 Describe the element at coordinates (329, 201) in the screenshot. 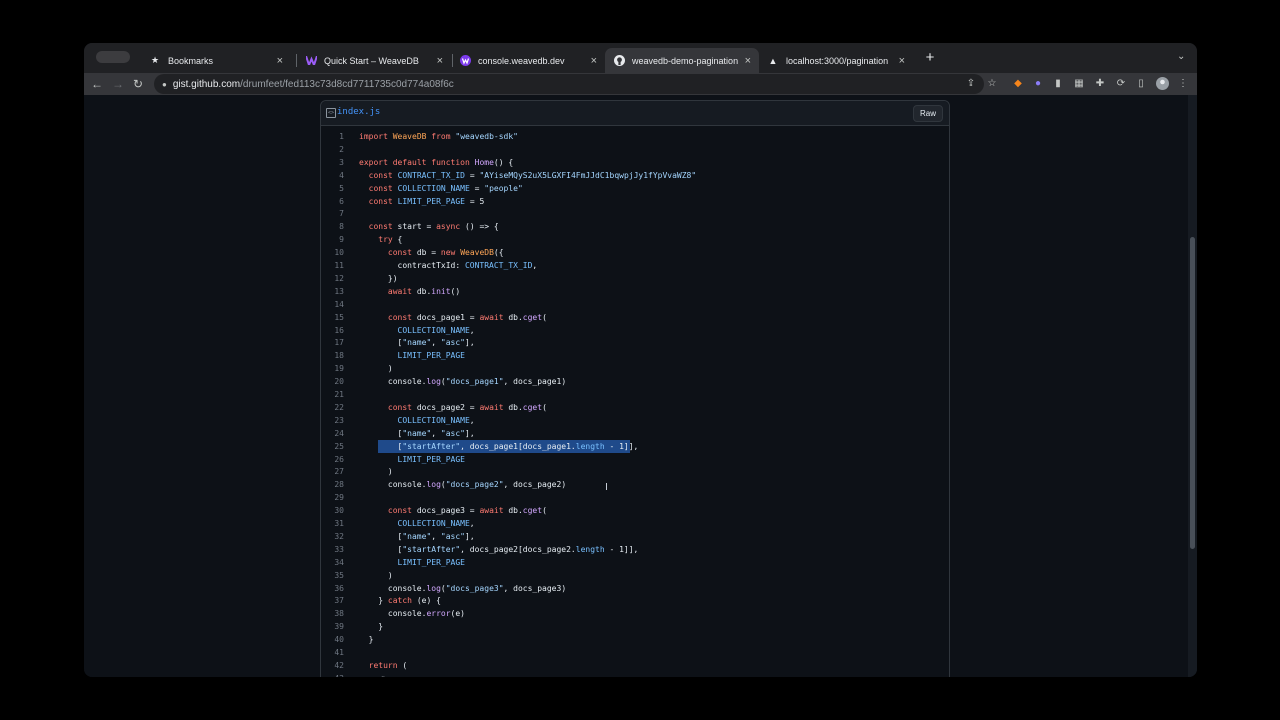

I see `line-number: 6` at that location.